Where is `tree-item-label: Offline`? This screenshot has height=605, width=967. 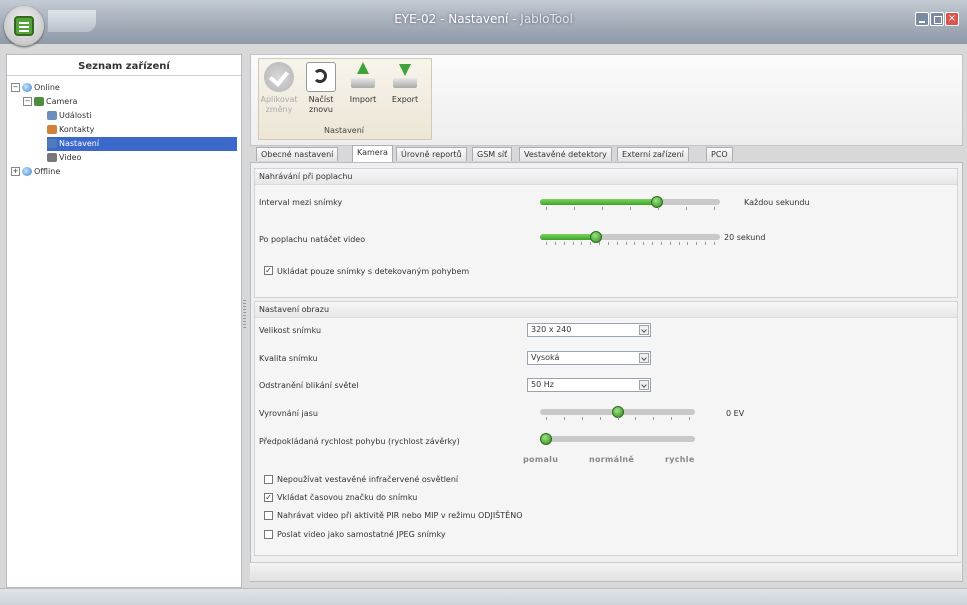
tree-item-label: Offline is located at coordinates (47, 171).